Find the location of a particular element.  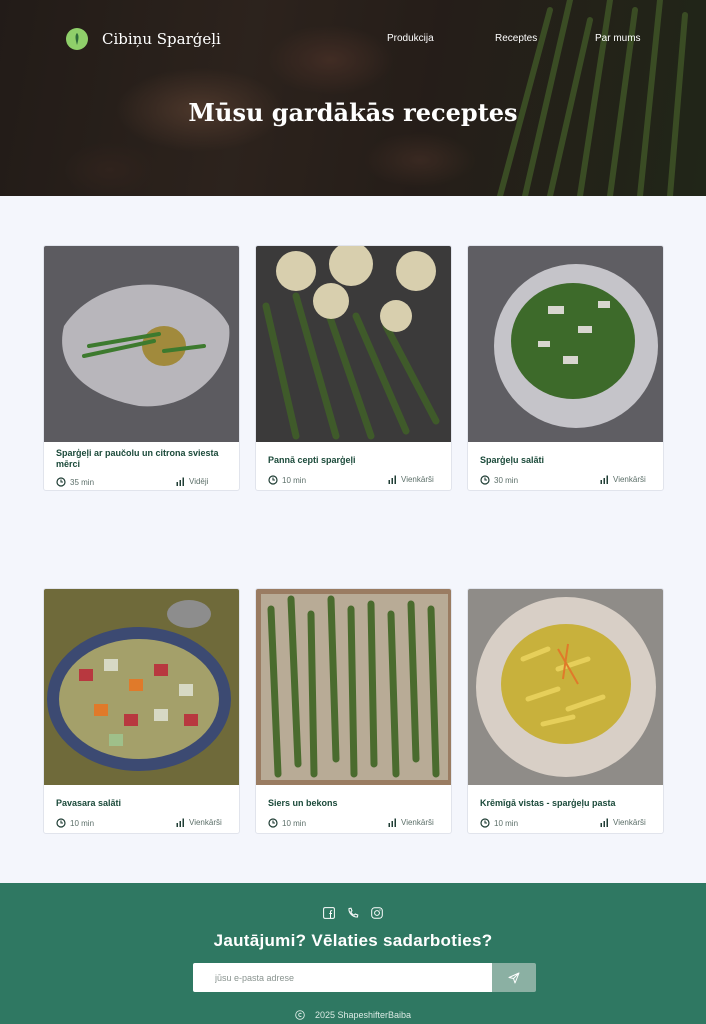

subscribe-form is located at coordinates (364, 977).